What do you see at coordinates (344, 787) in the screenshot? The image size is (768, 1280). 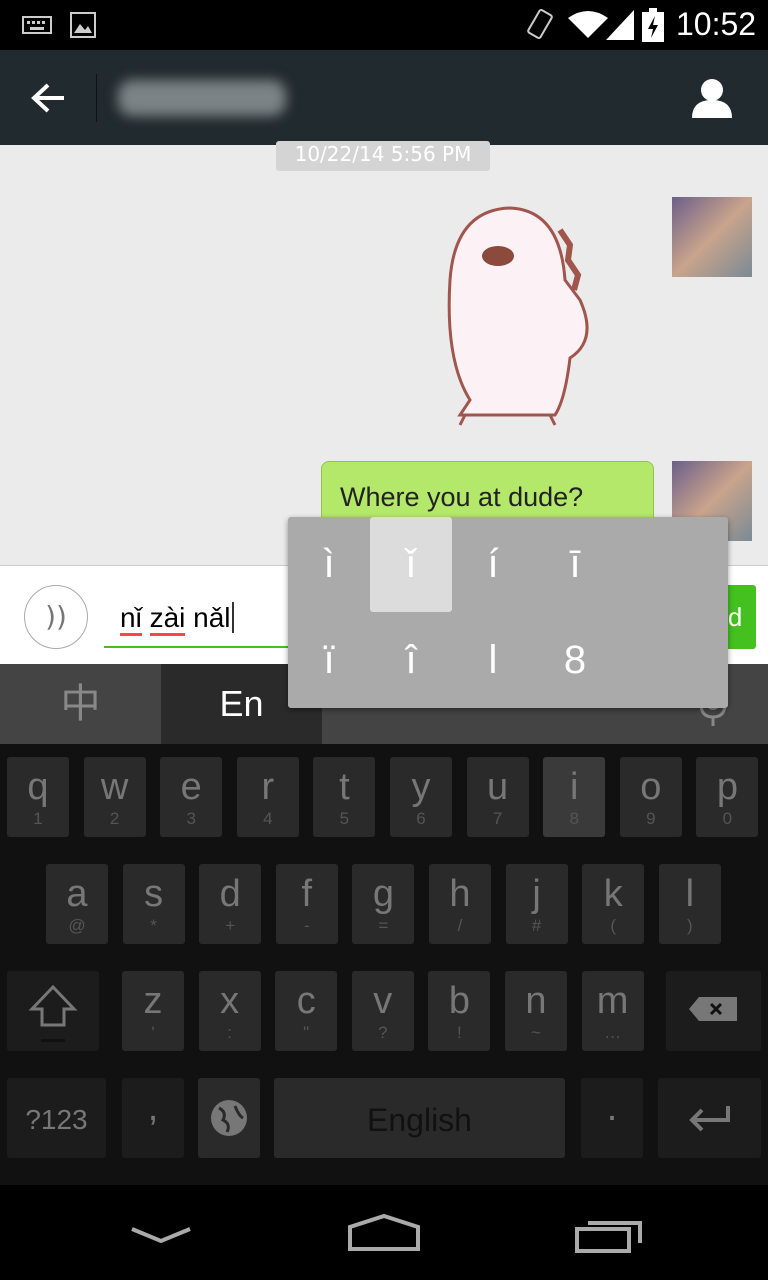 I see `key-label: t` at bounding box center [344, 787].